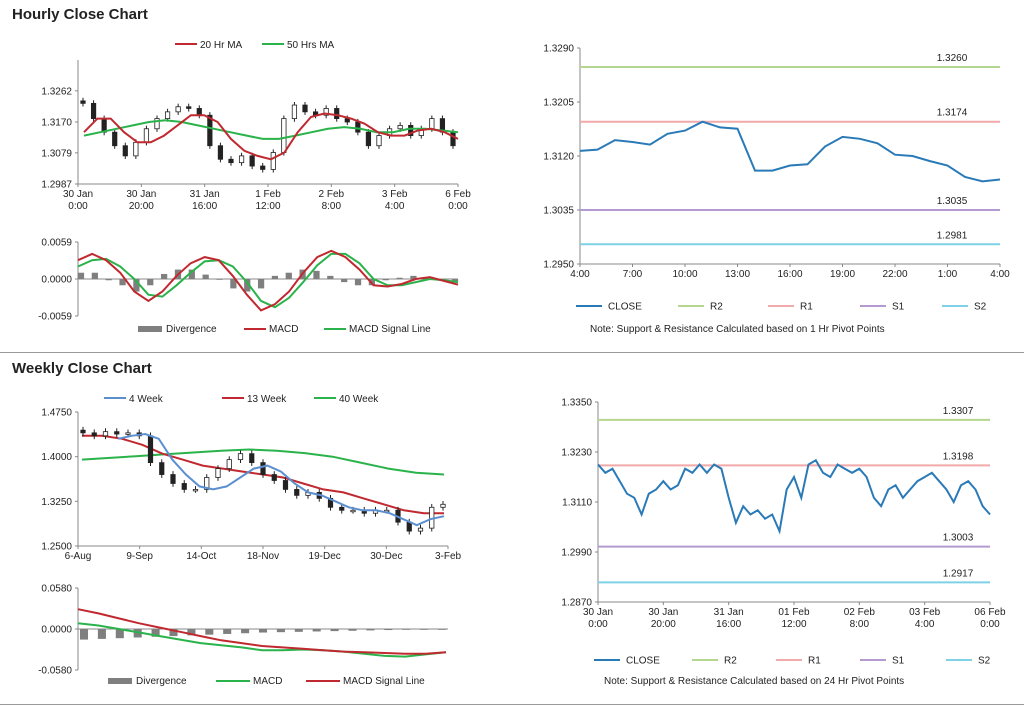 The image size is (1024, 706). I want to click on weekly-section-title: Weekly Close Chart, so click(82, 368).